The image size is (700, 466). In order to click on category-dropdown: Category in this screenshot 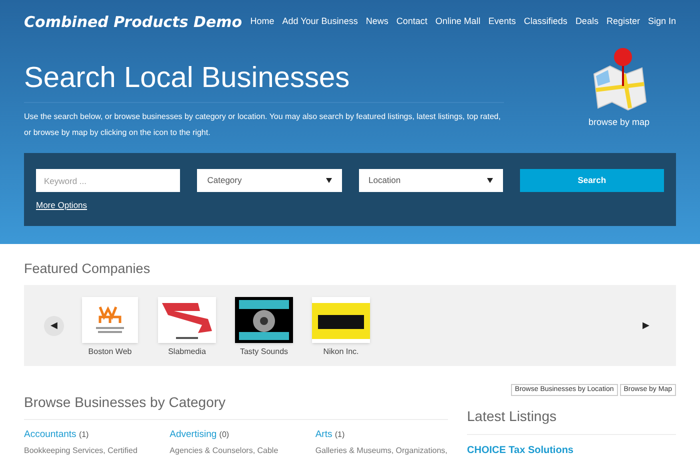, I will do `click(269, 180)`.